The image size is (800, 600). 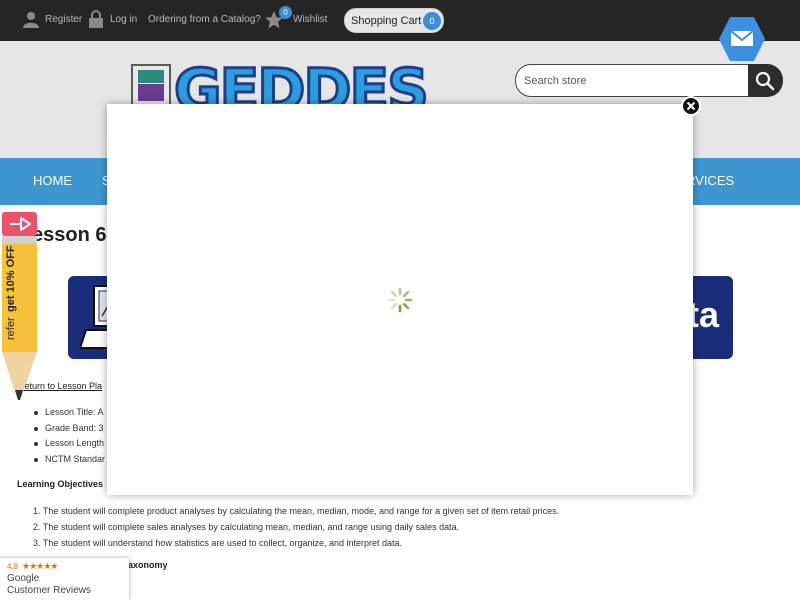 I want to click on learning-objectives-heading: Learning Objectives, so click(x=60, y=484).